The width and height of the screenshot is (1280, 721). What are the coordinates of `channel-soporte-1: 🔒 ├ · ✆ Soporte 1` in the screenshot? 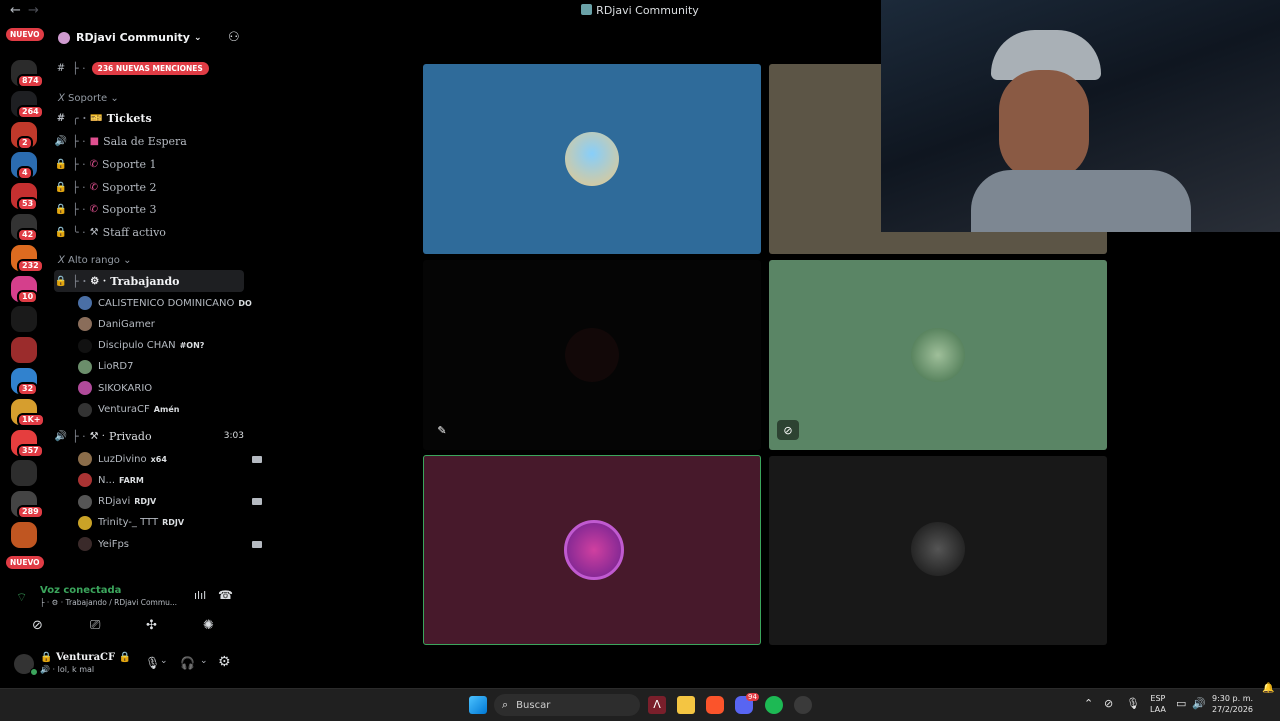 It's located at (149, 164).